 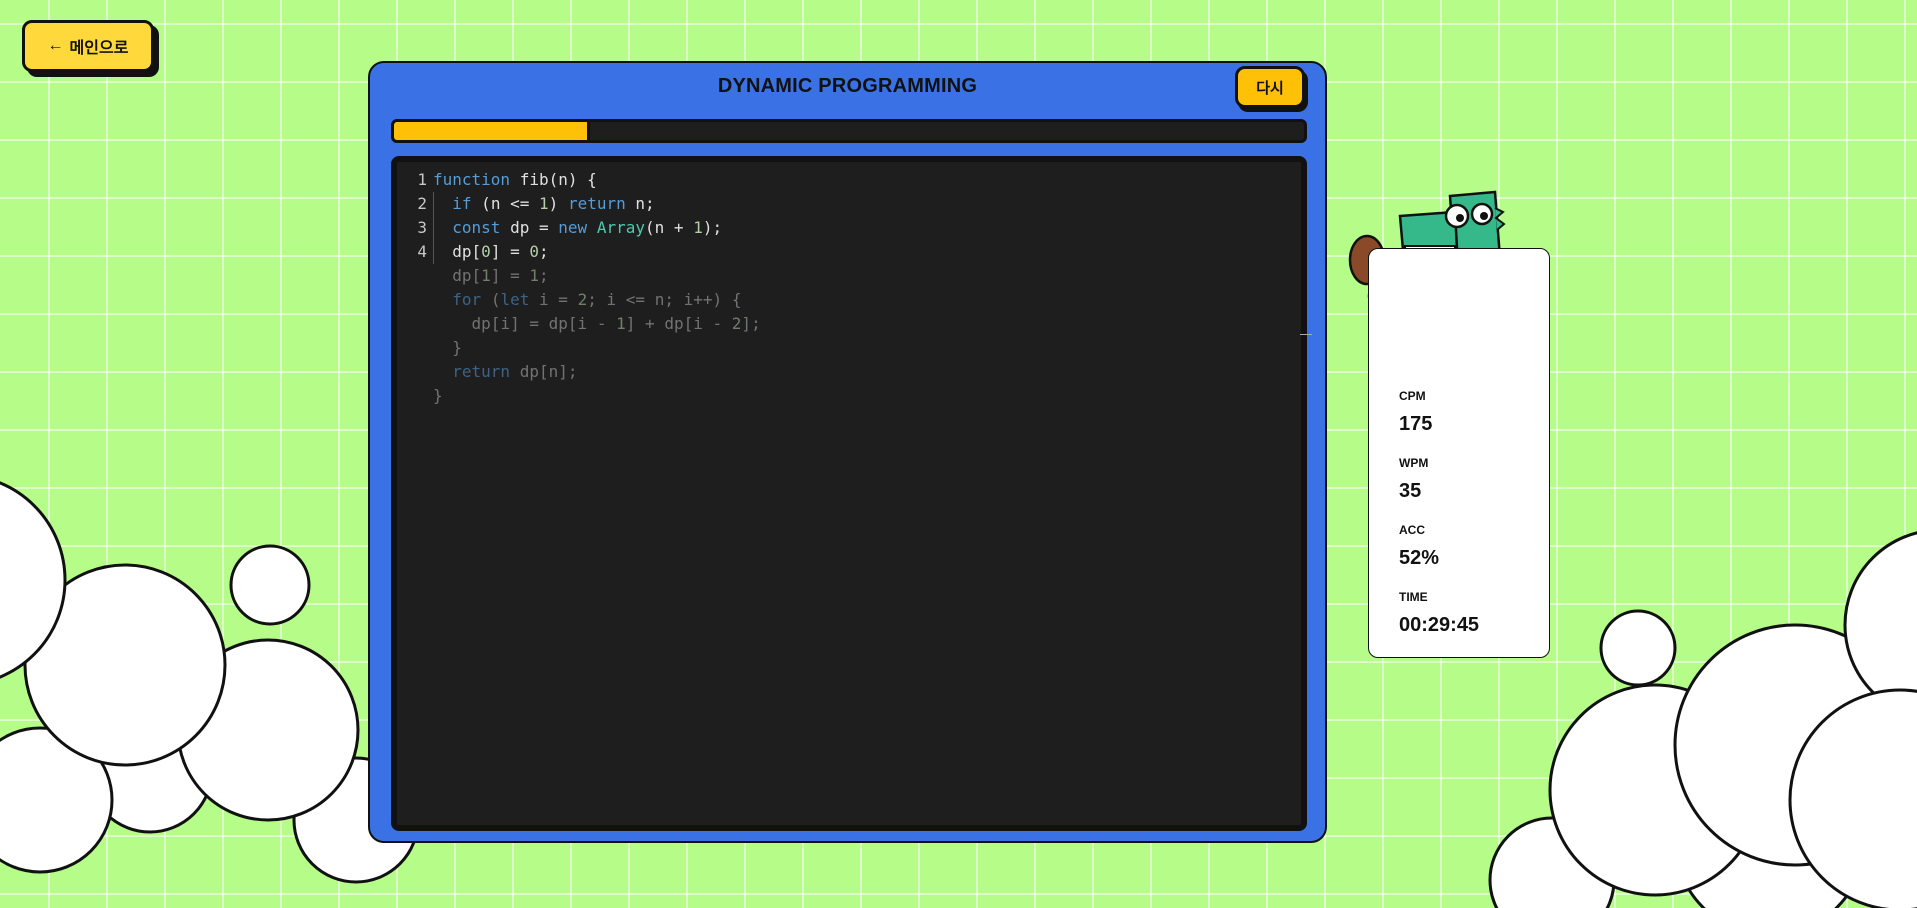 I want to click on stat-cpm: CPM 175, so click(x=1415, y=412).